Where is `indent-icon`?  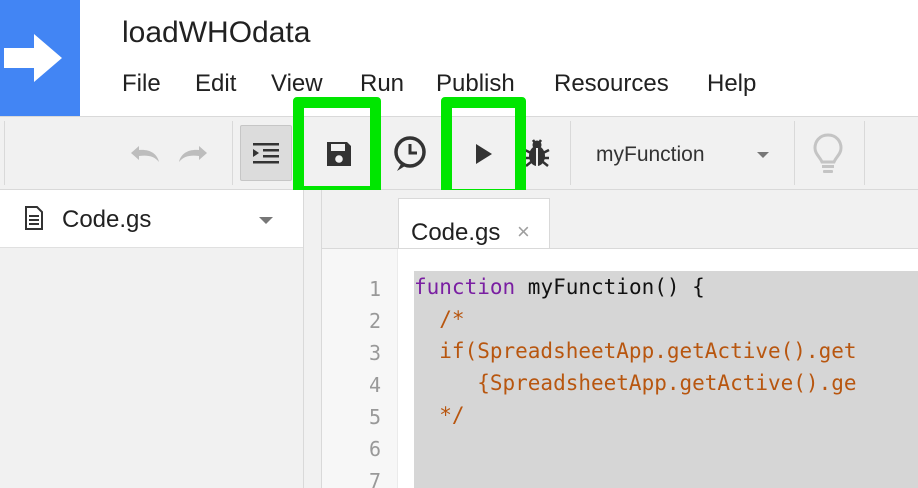
indent-icon is located at coordinates (266, 153).